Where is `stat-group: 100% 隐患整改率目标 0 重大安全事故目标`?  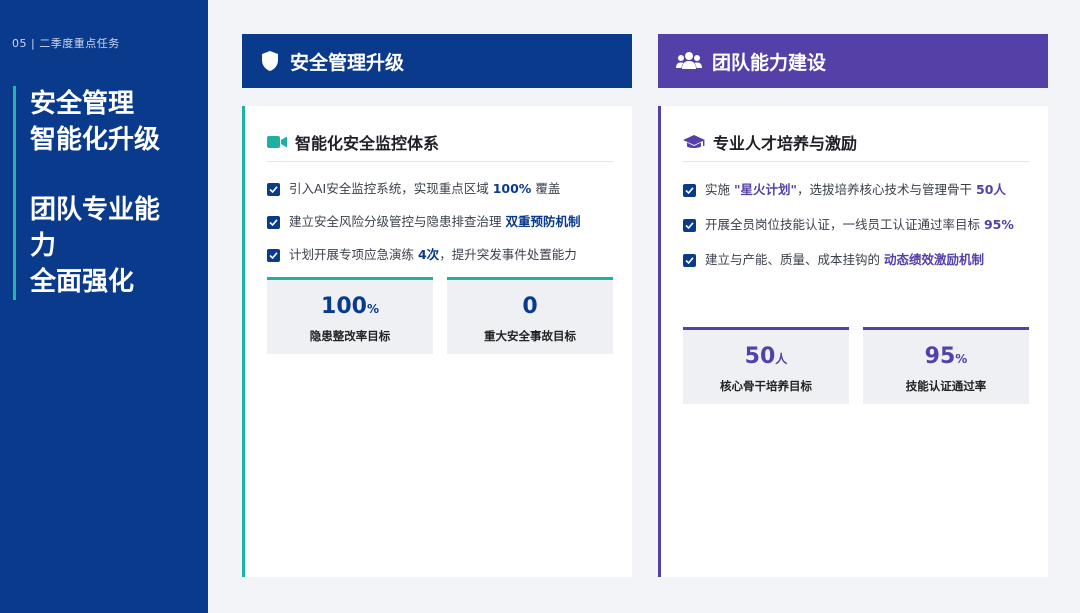 stat-group: 100% 隐患整改率目标 0 重大安全事故目标 is located at coordinates (440, 315).